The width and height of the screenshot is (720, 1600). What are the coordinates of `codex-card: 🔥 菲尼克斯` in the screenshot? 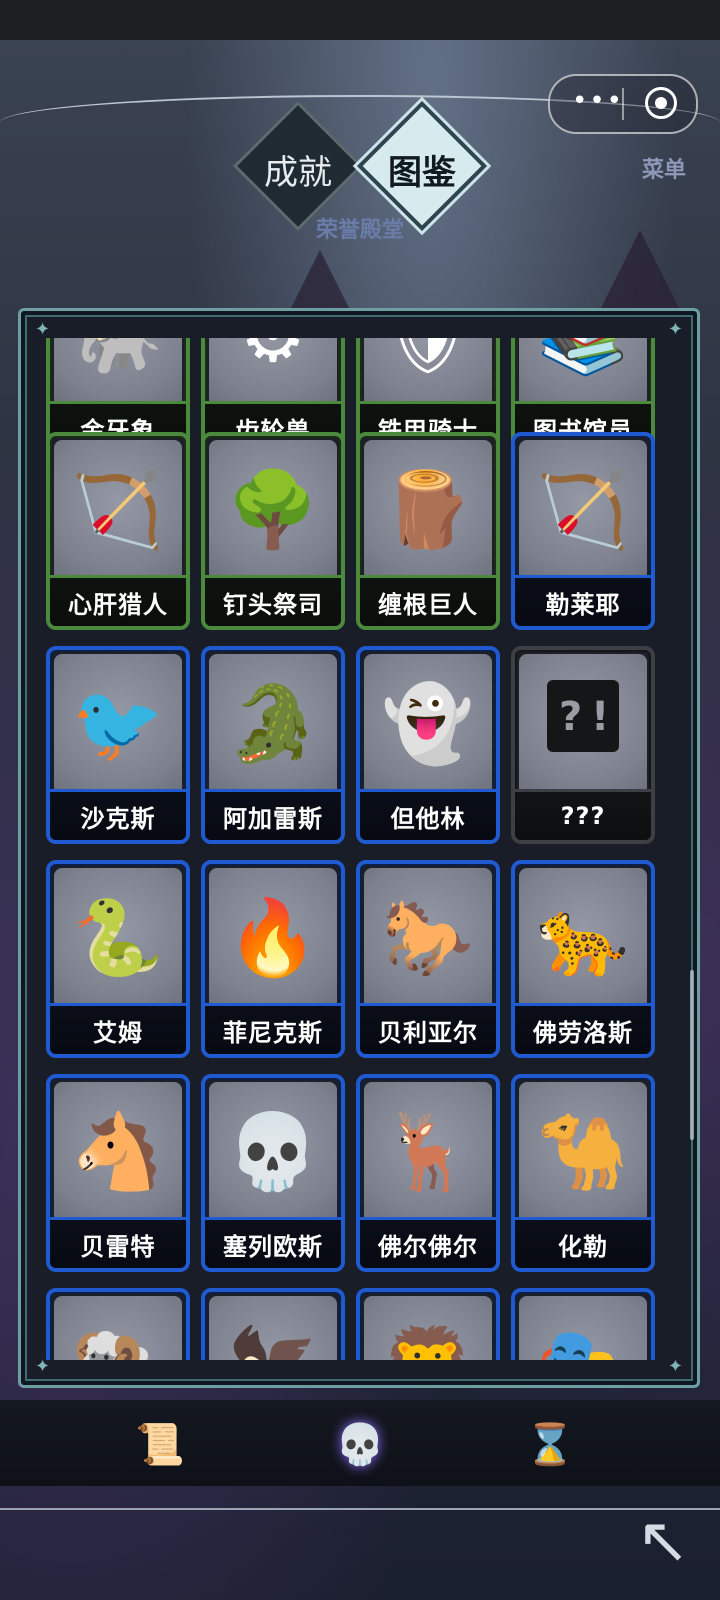 It's located at (273, 959).